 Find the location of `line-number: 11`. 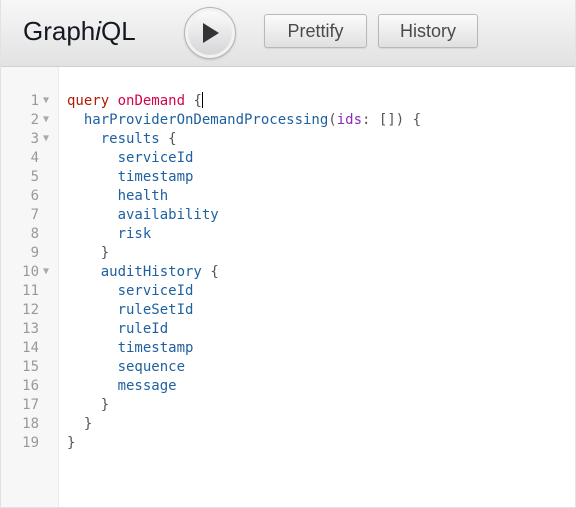

line-number: 11 is located at coordinates (30, 291).